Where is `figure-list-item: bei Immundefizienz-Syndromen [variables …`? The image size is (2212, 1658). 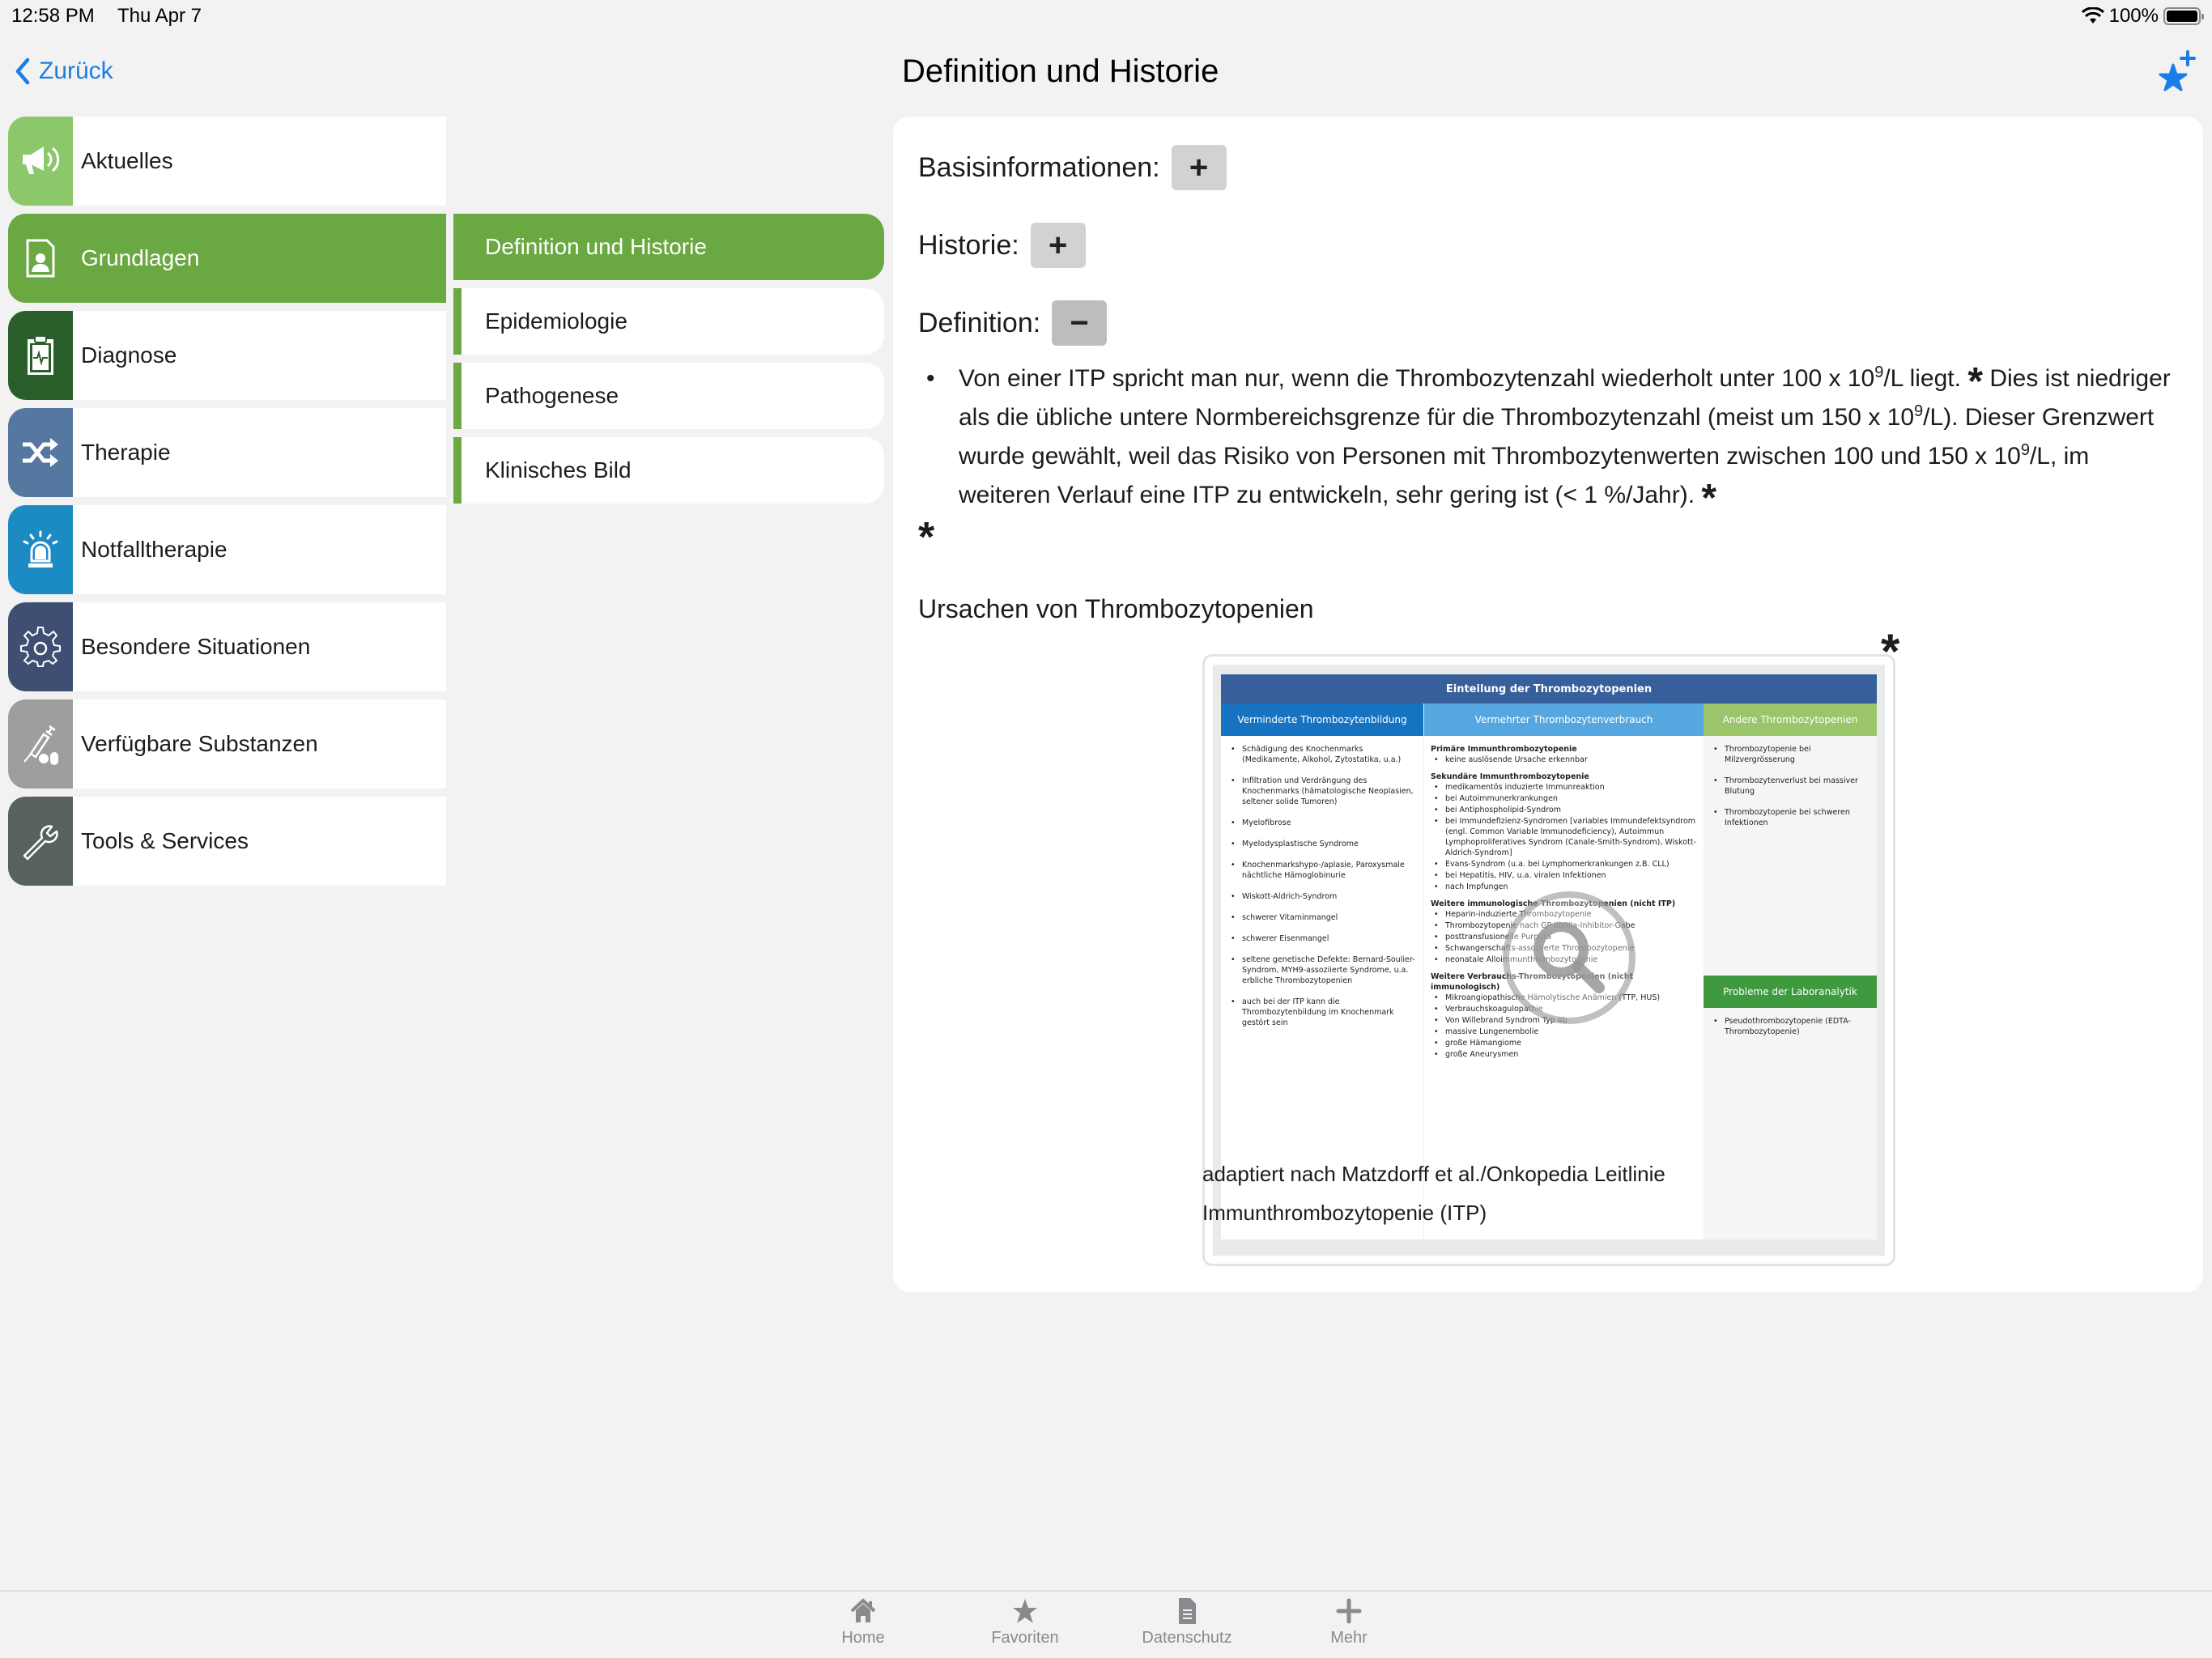
figure-list-item: bei Immundefizienz-Syndromen [variables … is located at coordinates (1564, 837).